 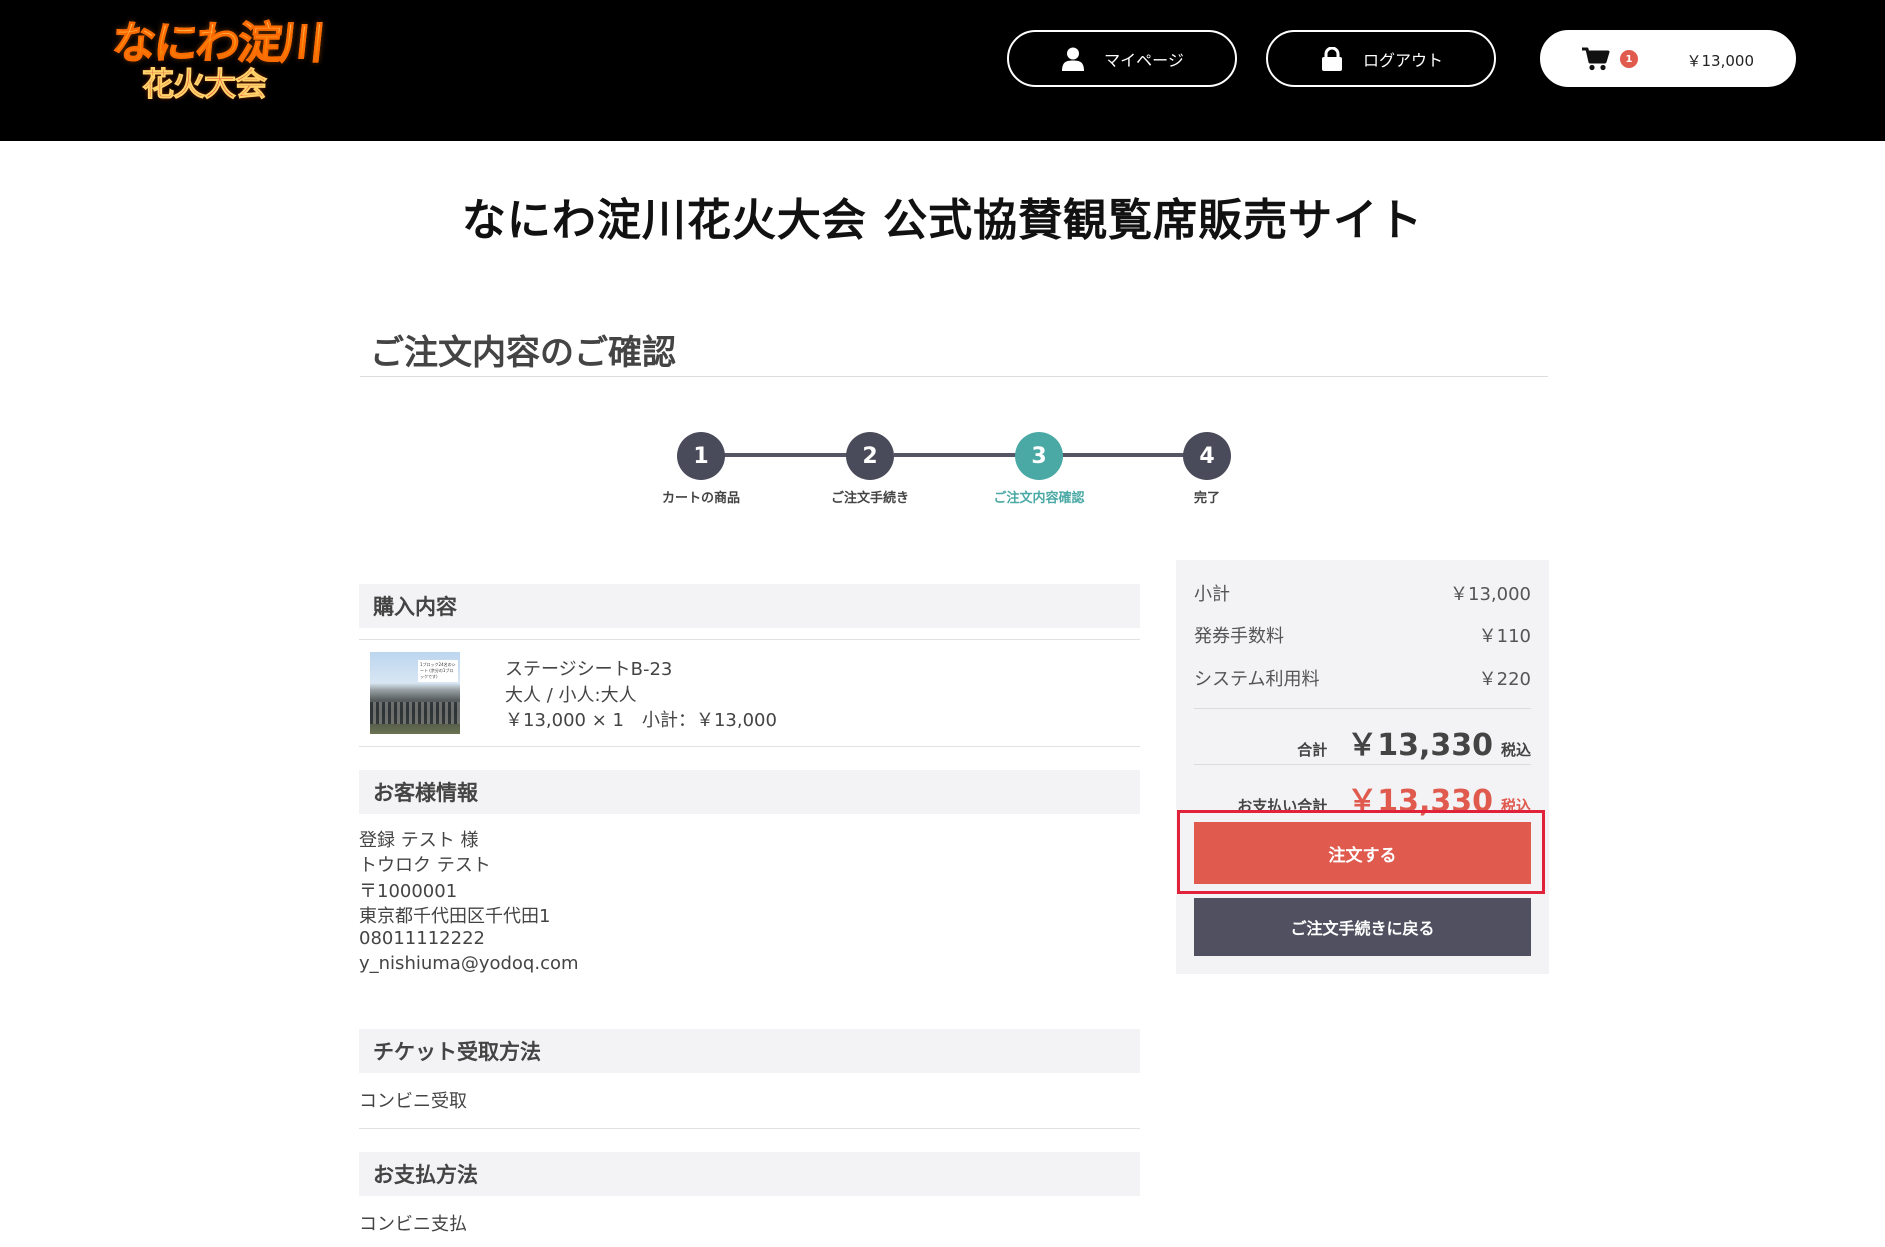 What do you see at coordinates (1073, 59) in the screenshot?
I see `user-icon` at bounding box center [1073, 59].